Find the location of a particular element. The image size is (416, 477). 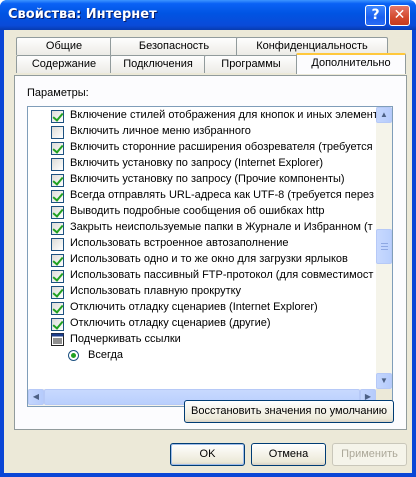

setting-label: Подчеркивать ссылки is located at coordinates (125, 339).